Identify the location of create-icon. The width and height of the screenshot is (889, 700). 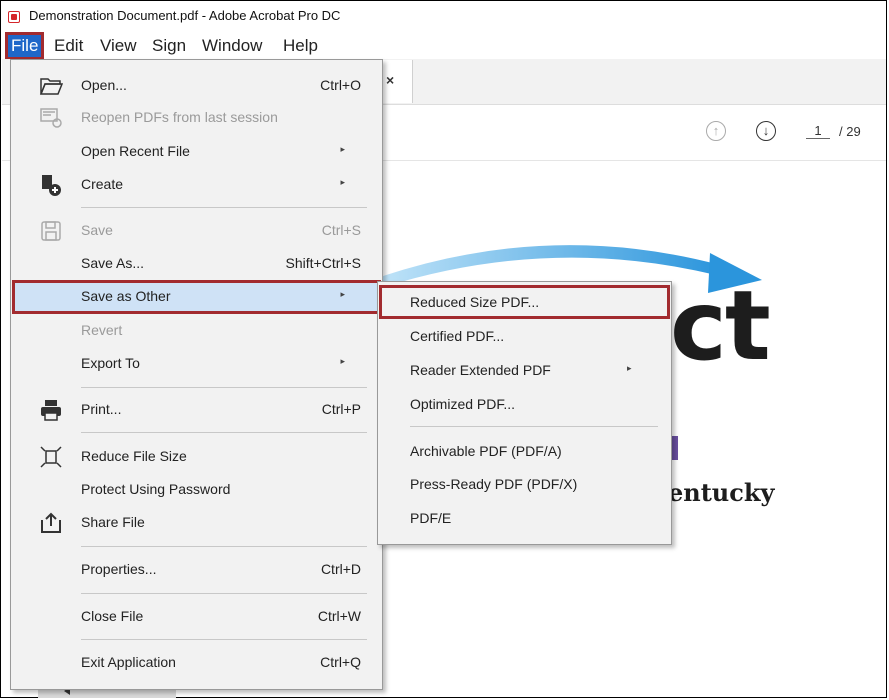
(51, 185).